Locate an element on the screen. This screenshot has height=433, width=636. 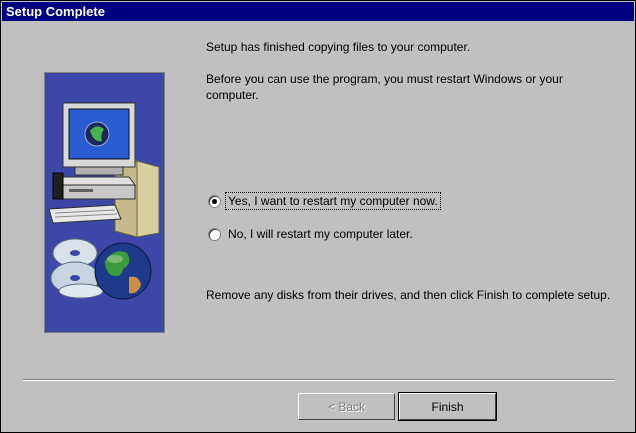
radio-unchecked-icon is located at coordinates (214, 234).